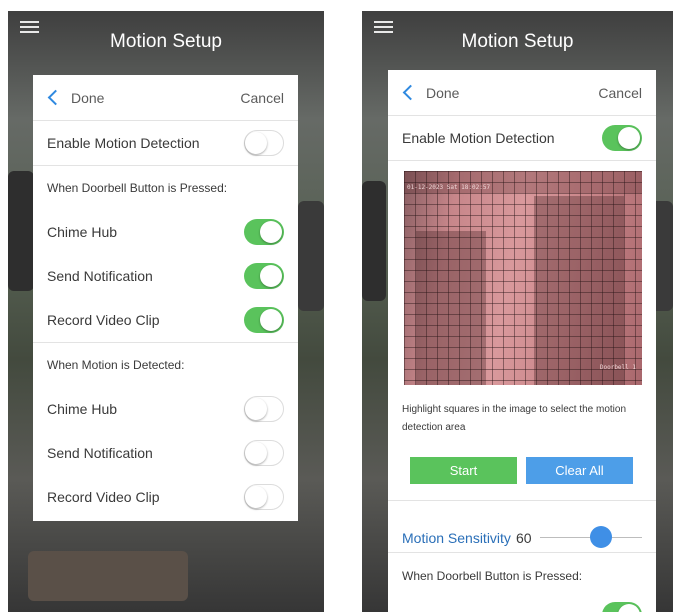  I want to click on camera-name: Doorbell 1, so click(617, 367).